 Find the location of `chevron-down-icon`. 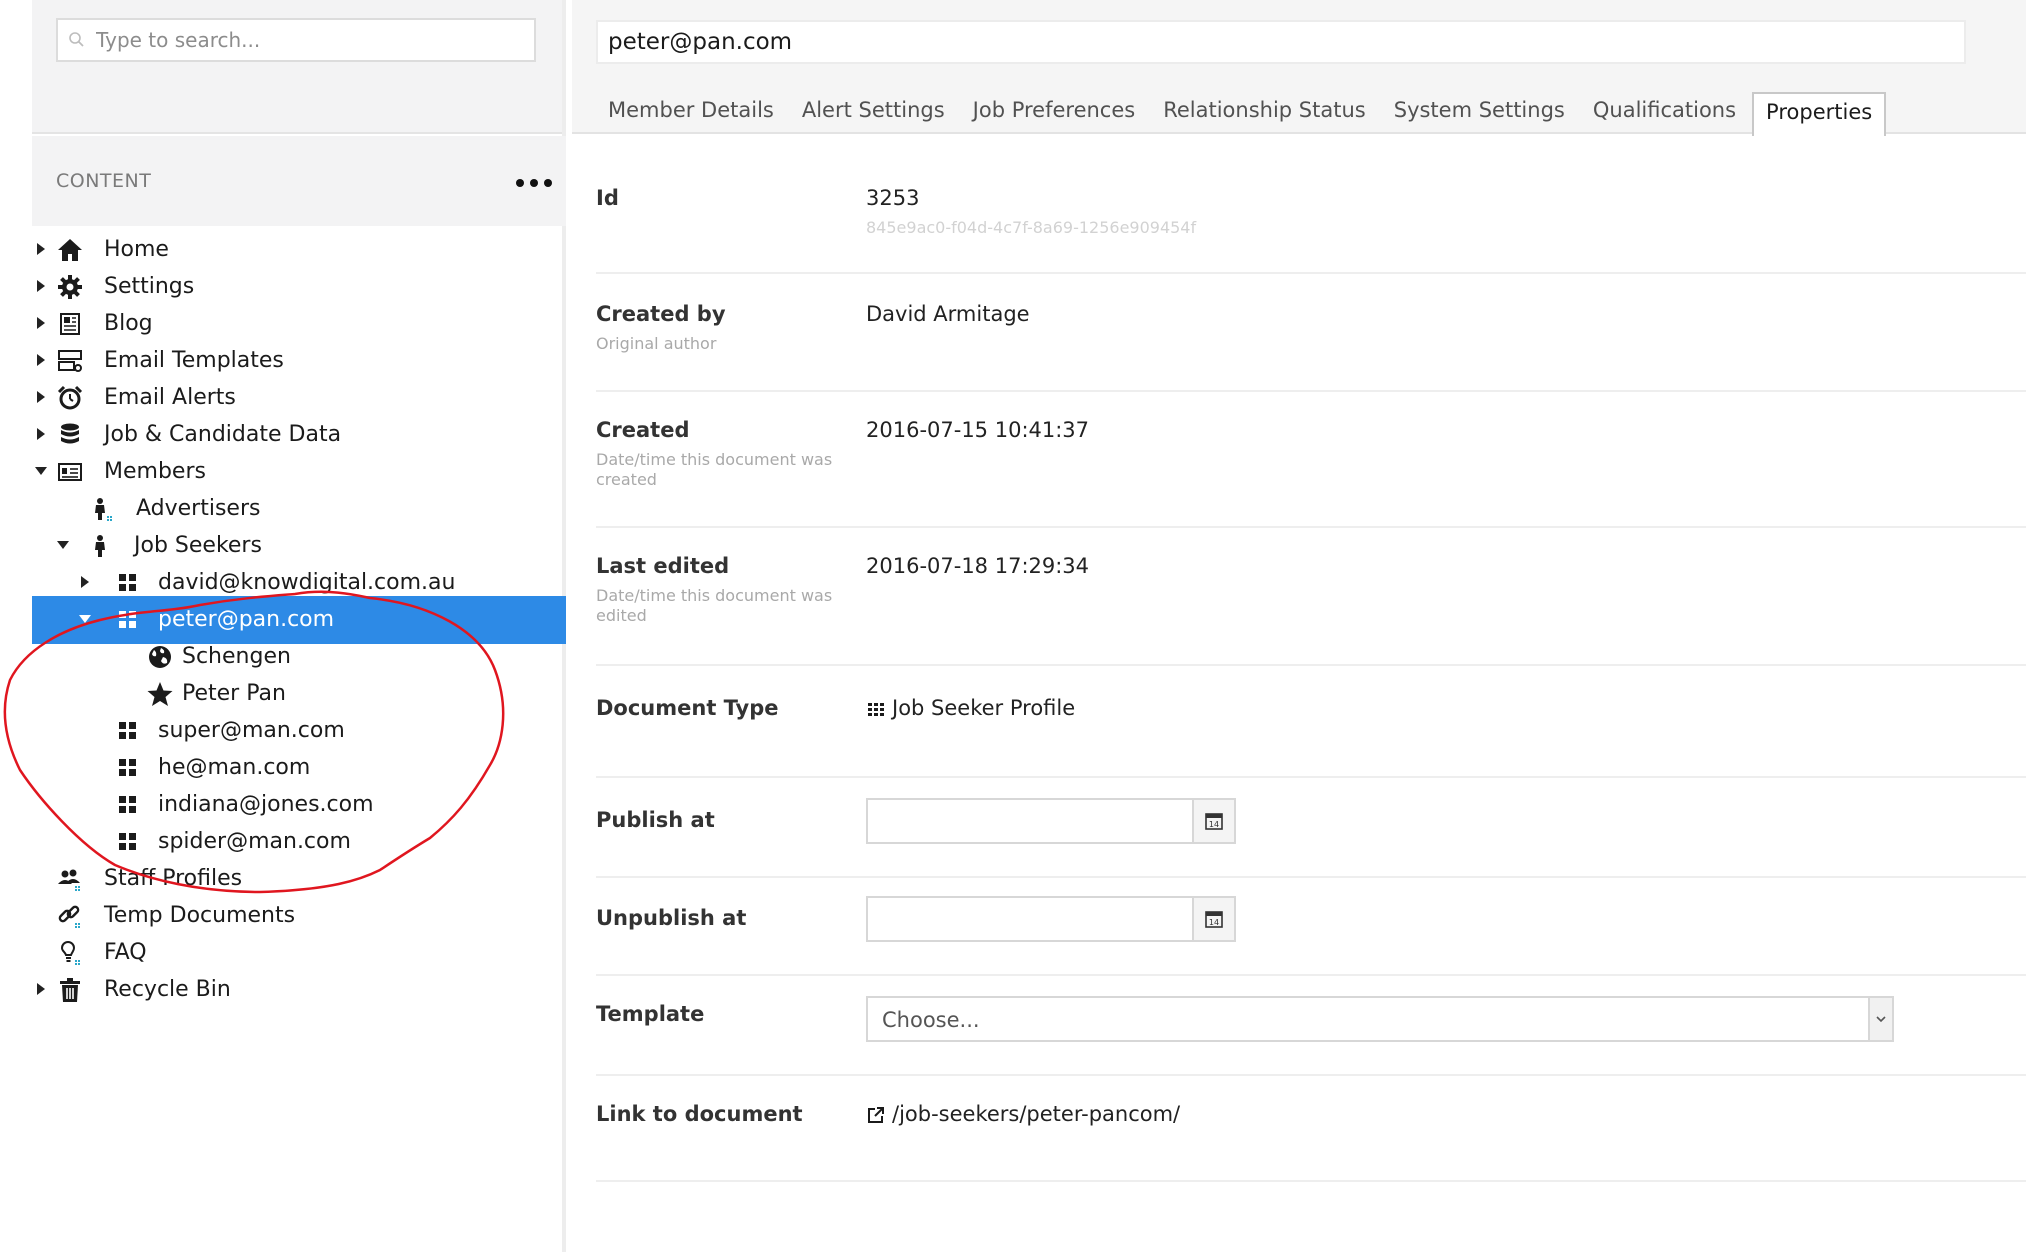

chevron-down-icon is located at coordinates (1881, 1019).